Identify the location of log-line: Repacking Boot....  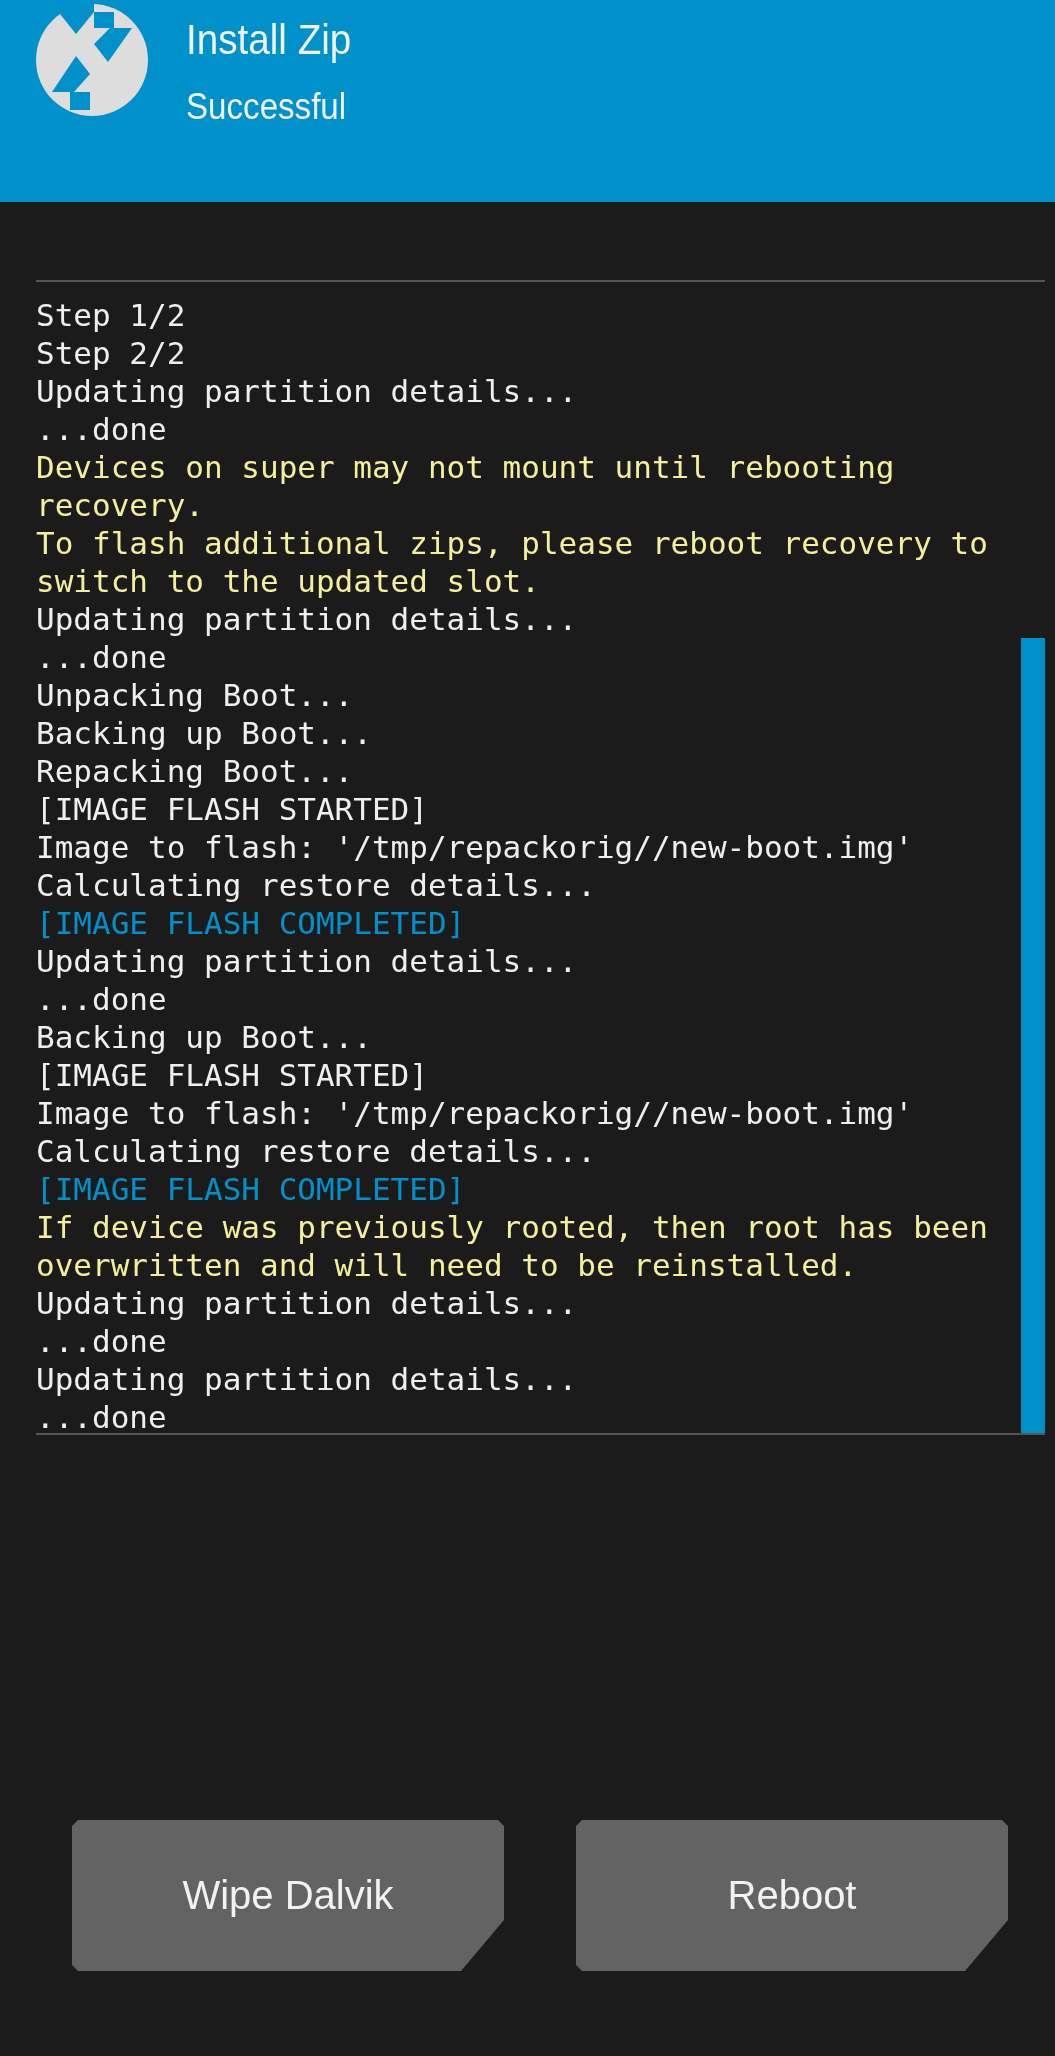
(195, 771).